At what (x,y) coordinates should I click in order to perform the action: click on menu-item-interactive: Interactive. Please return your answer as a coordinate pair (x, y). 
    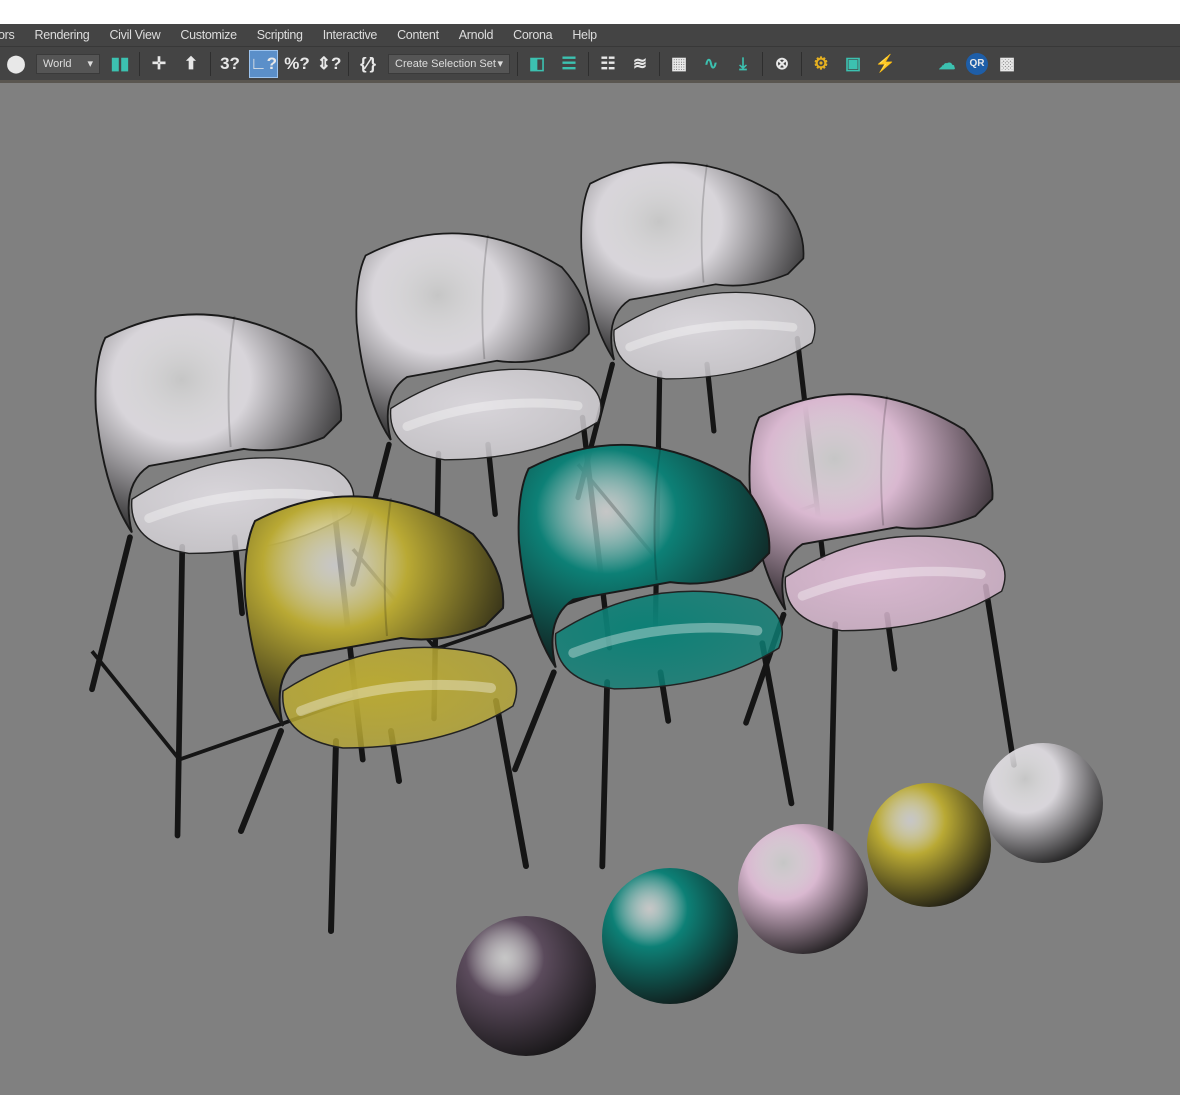
    Looking at the image, I should click on (350, 35).